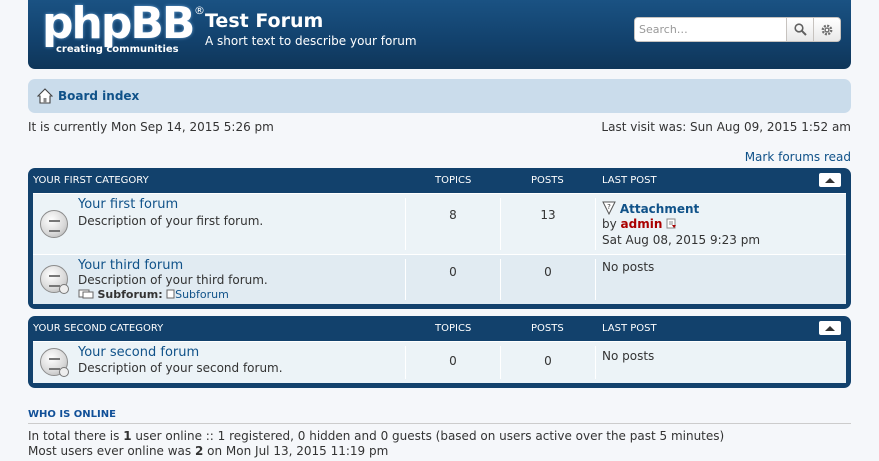 This screenshot has height=461, width=879. I want to click on current-time: It is currently Mon Sep 14, 2015 5:26 pm, so click(151, 127).